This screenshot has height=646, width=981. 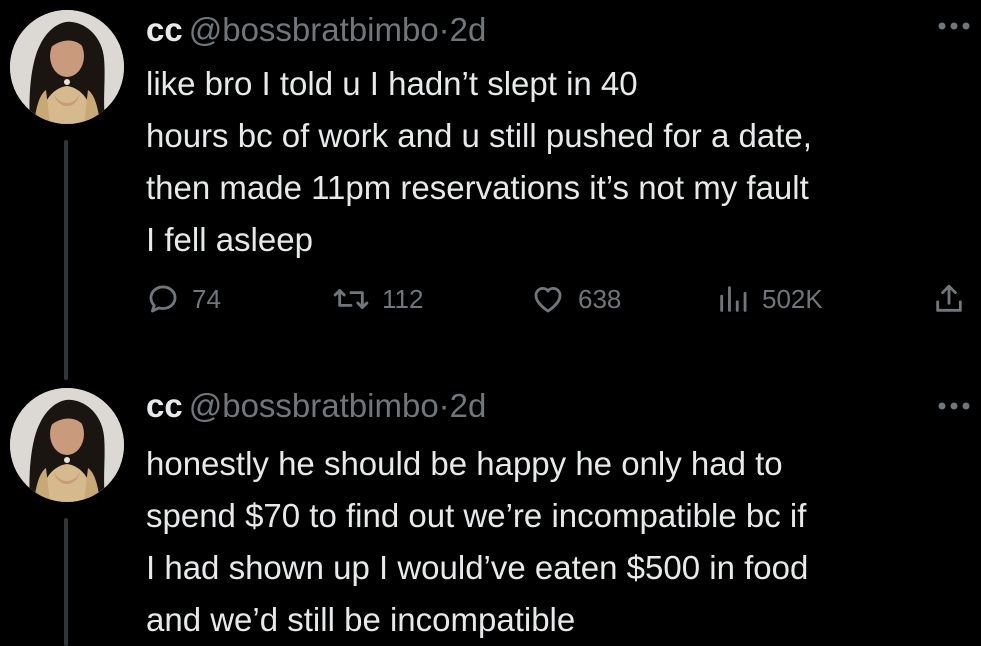 What do you see at coordinates (183, 299) in the screenshot?
I see `reply-button: 74` at bounding box center [183, 299].